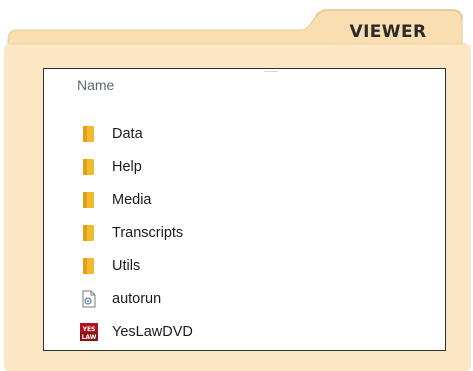  I want to click on yeslaw-app-icon: YES LAW, so click(89, 331).